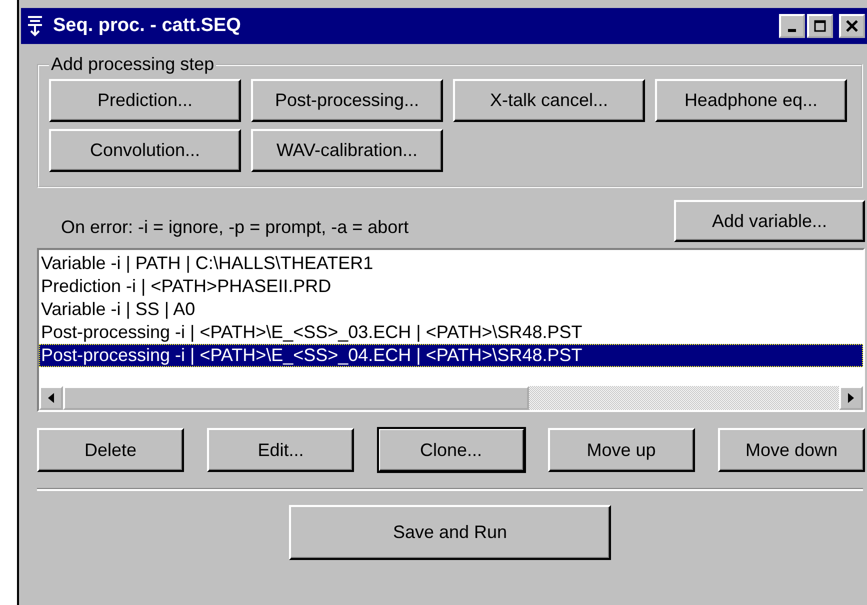 The width and height of the screenshot is (867, 605). I want to click on error-hint: On error: -i = ignore, -p = prompt, -a = abort, so click(234, 228).